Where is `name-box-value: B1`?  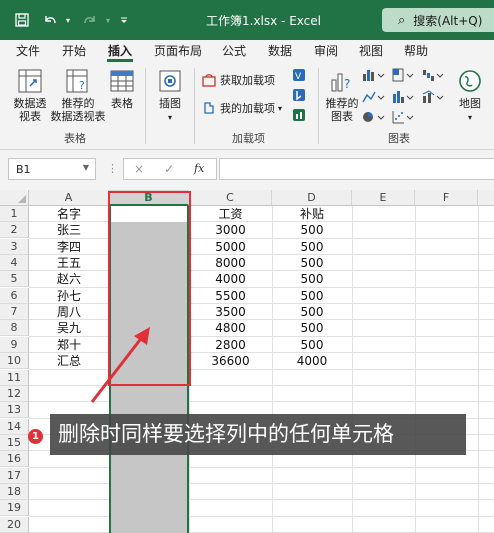 name-box-value: B1 is located at coordinates (23, 169).